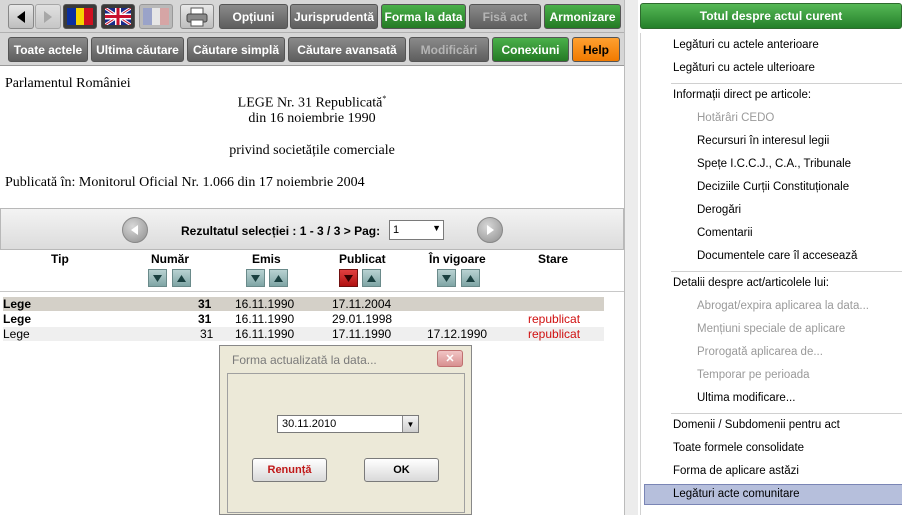 The image size is (902, 515). Describe the element at coordinates (362, 334) in the screenshot. I see `cell-published: 17.11.1990` at that location.